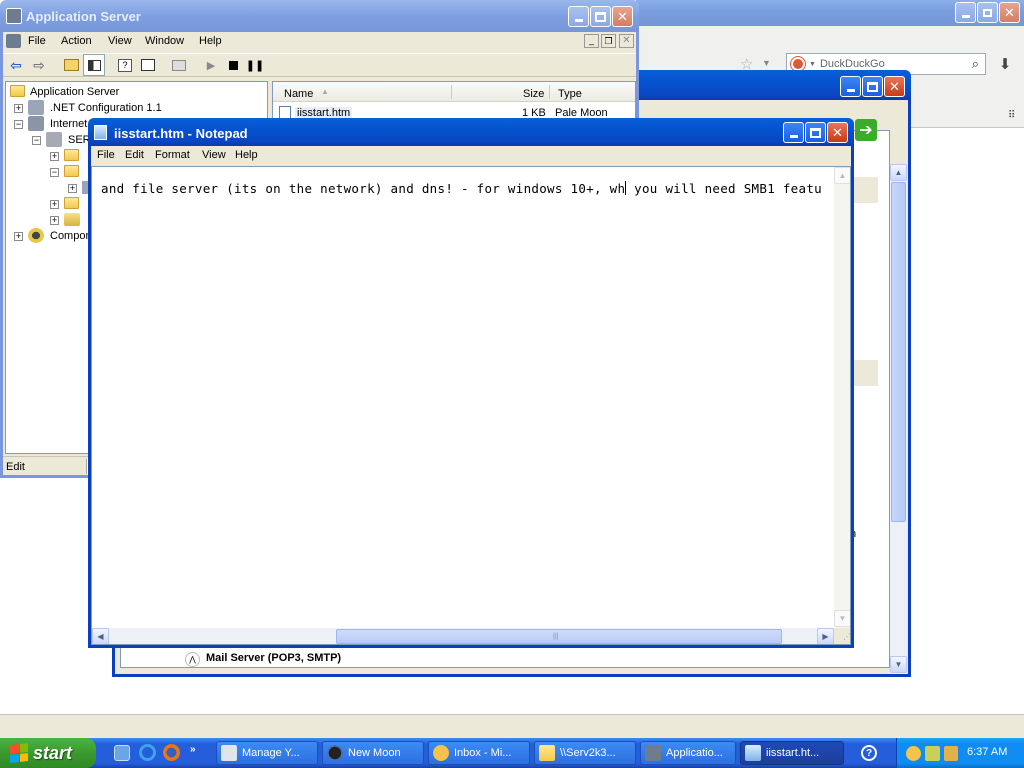 Image resolution: width=1024 pixels, height=768 pixels. I want to click on up-level-button, so click(71, 65).